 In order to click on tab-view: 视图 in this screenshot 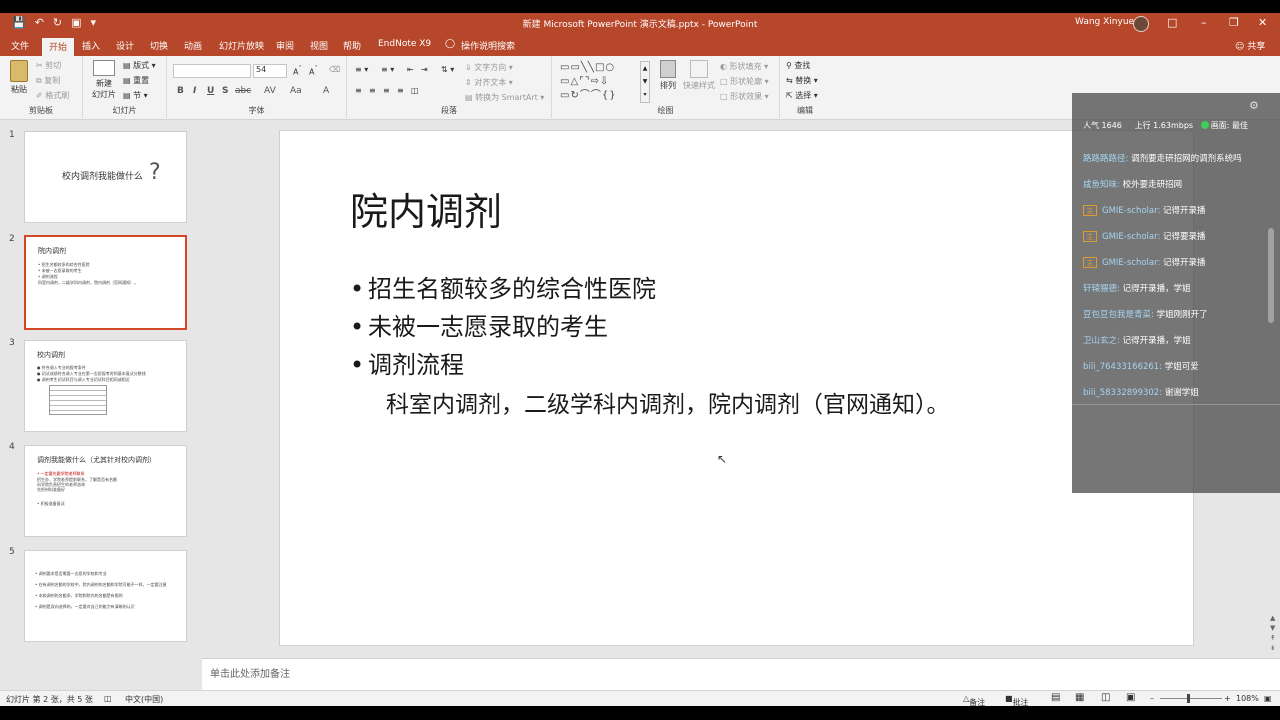, I will do `click(319, 45)`.